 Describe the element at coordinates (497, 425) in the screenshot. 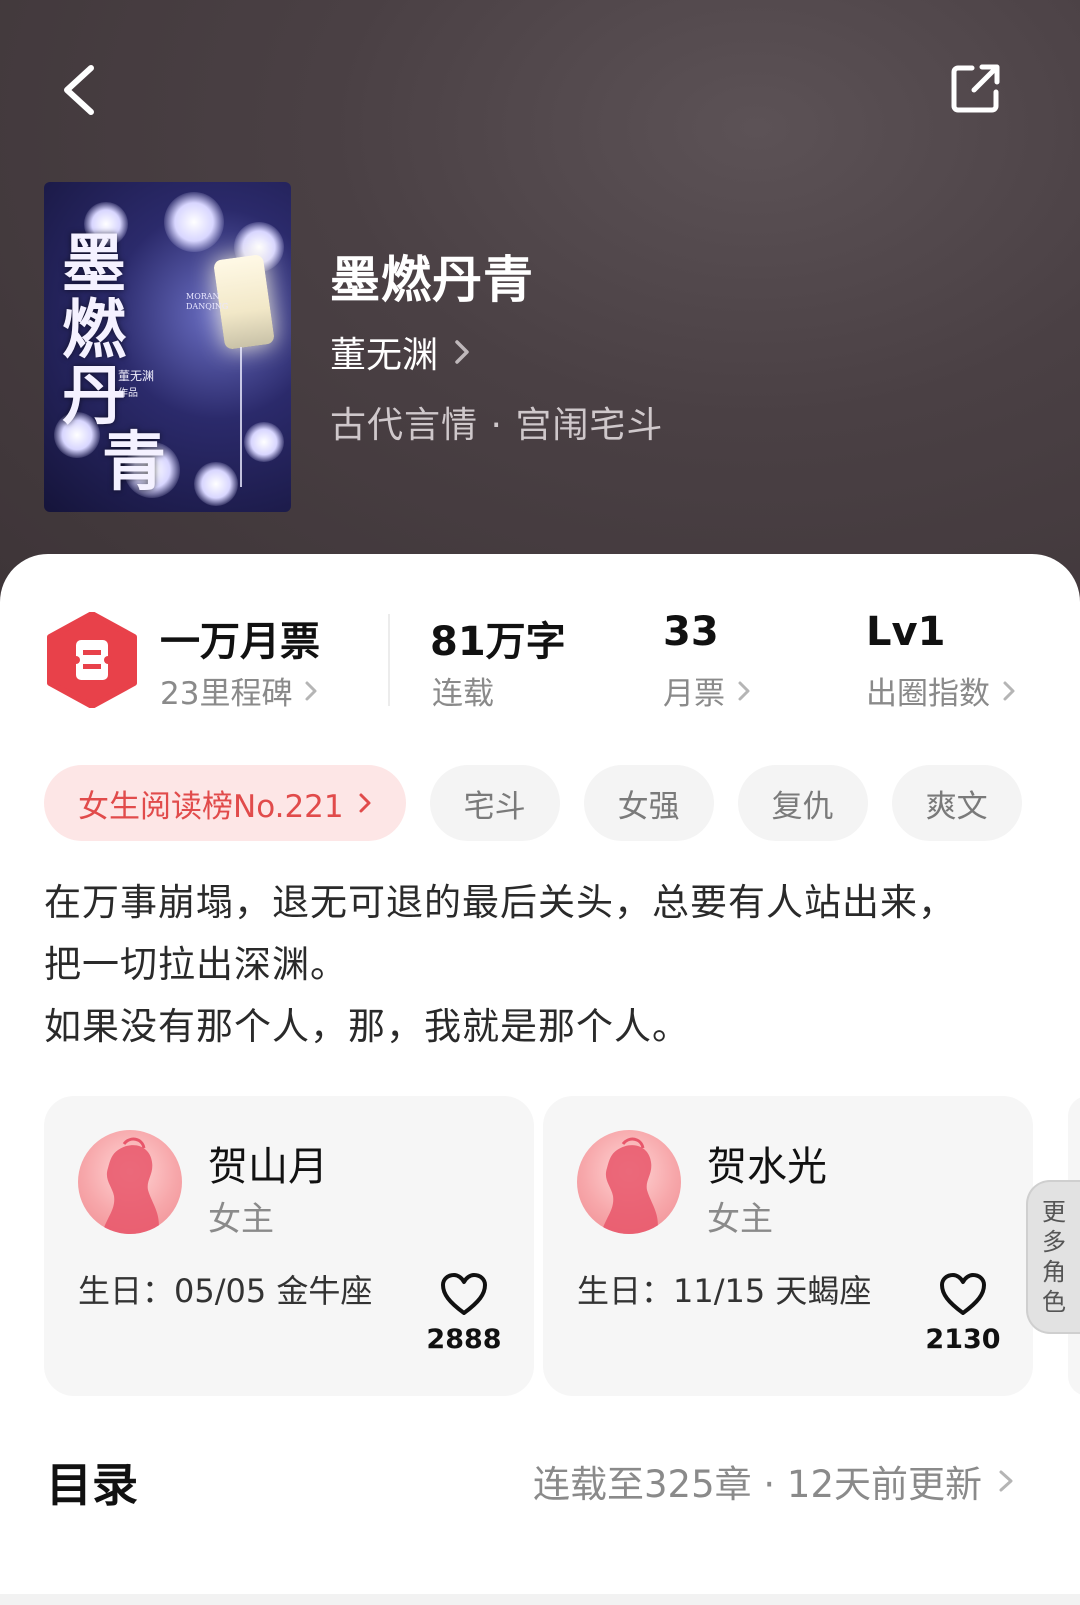

I see `book-genre: 古代言情 · 宫闱宅斗` at that location.